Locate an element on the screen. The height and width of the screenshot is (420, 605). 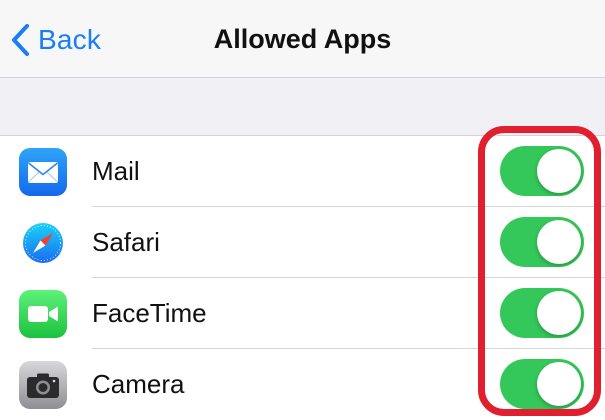
mail-icon is located at coordinates (43, 172).